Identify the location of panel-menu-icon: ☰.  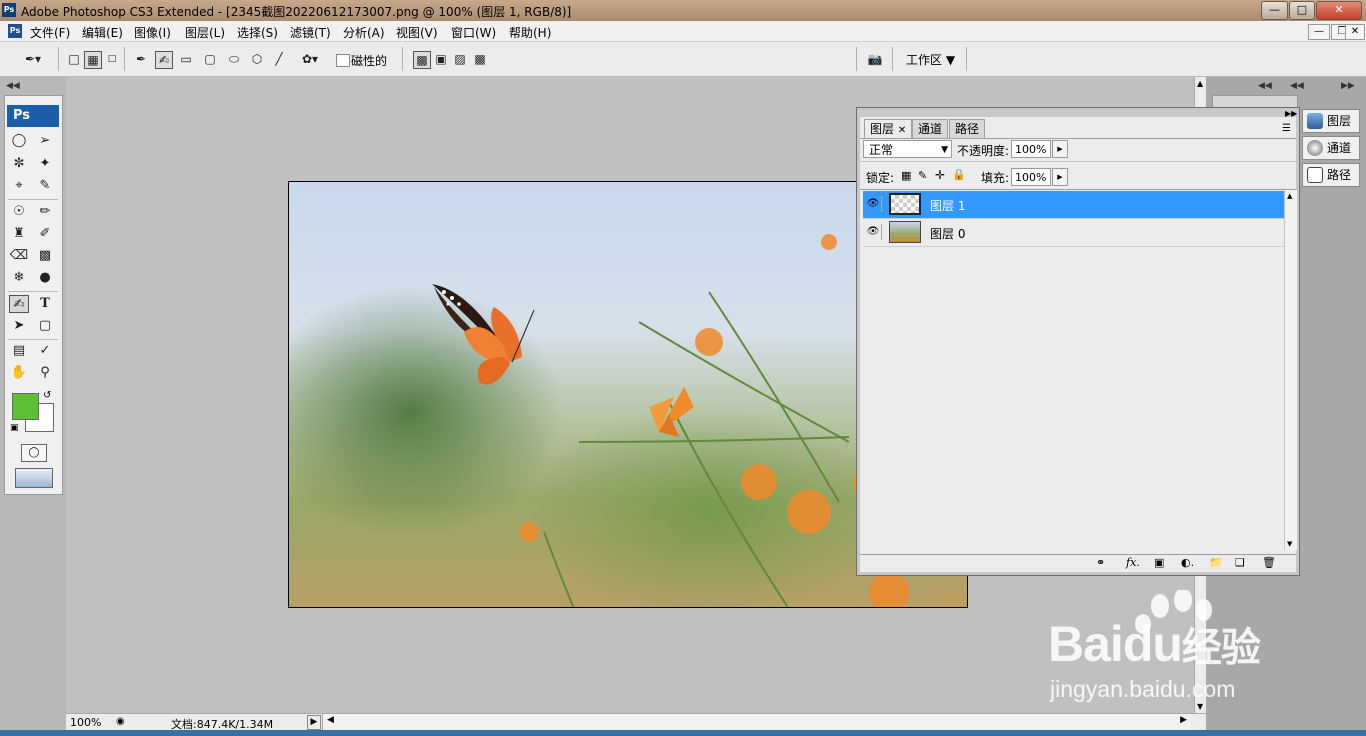
(1286, 128).